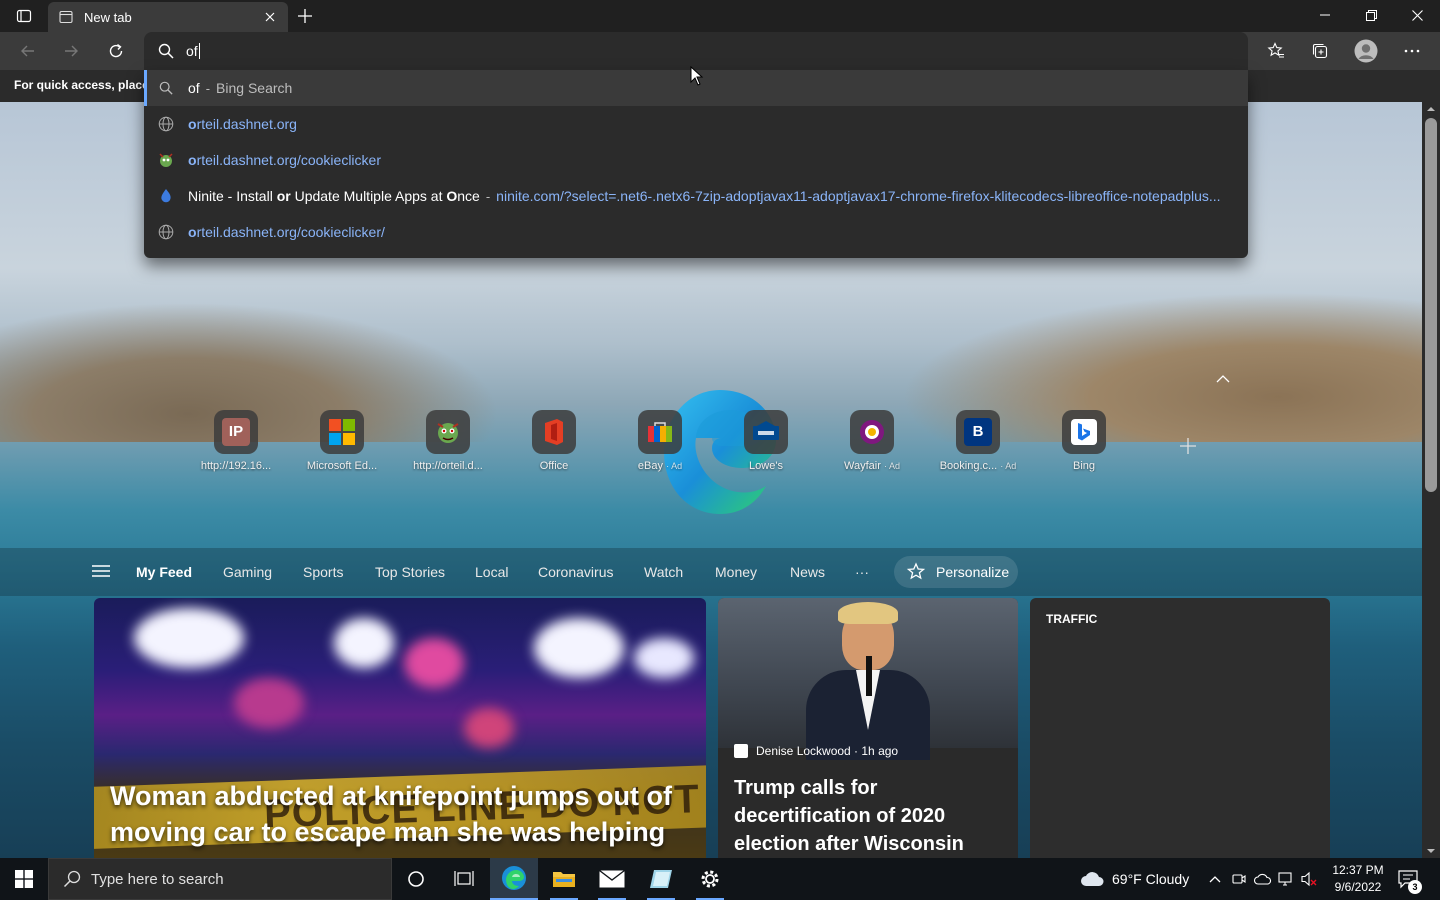  Describe the element at coordinates (1309, 879) in the screenshot. I see `volume-muted-icon` at that location.